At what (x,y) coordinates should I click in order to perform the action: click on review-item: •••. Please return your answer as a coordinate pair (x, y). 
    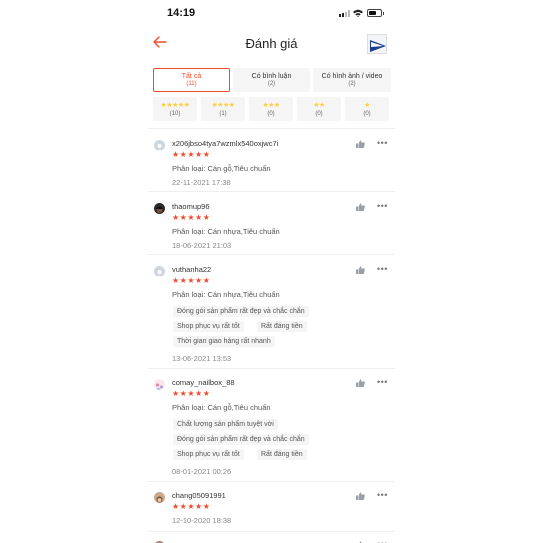
    Looking at the image, I should click on (271, 537).